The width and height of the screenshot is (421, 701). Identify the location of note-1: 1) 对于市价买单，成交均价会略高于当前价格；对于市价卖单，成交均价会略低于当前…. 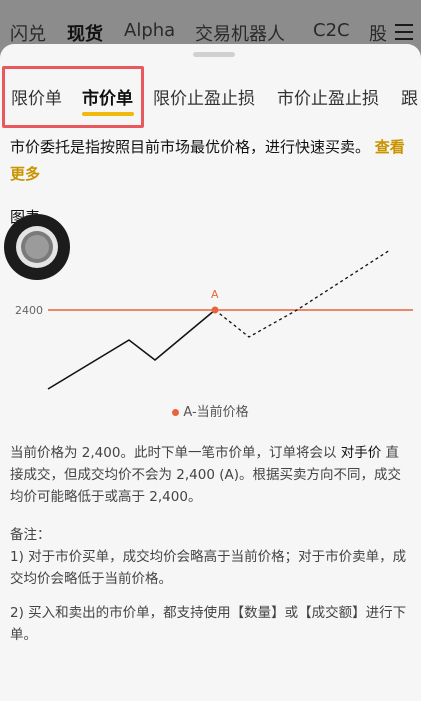
(208, 568).